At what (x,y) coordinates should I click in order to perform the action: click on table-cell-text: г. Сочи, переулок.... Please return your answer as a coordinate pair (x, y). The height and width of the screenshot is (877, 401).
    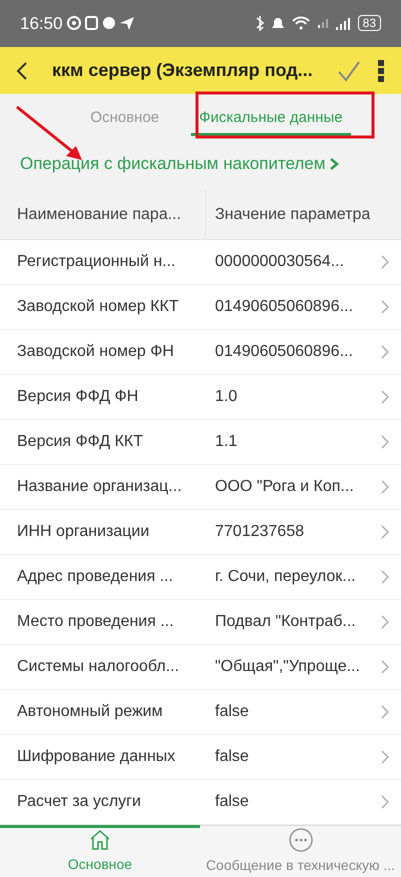
    Looking at the image, I should click on (285, 577).